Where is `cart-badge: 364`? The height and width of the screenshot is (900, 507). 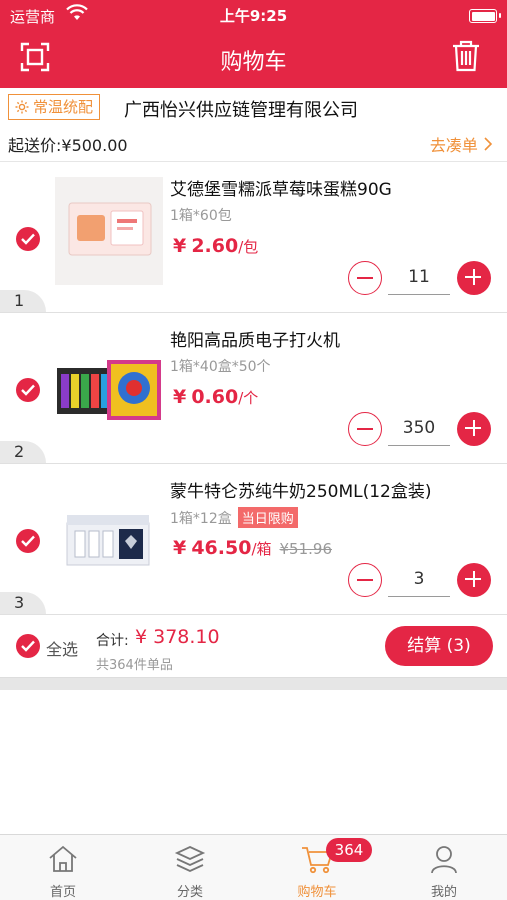 cart-badge: 364 is located at coordinates (349, 850).